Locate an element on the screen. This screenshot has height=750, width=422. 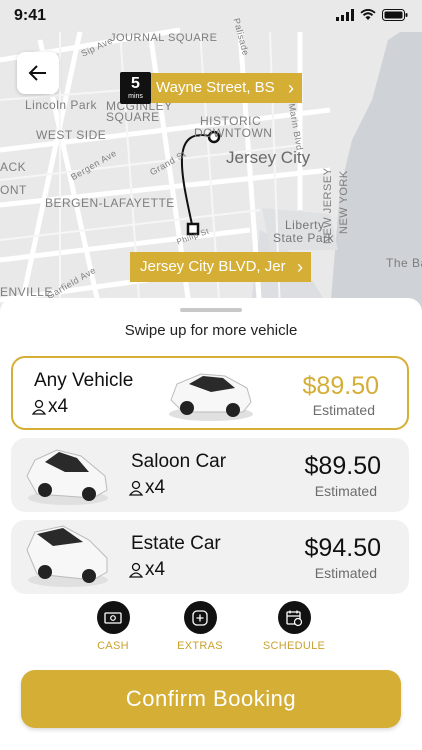
plus-icon-circle is located at coordinates (200, 617).